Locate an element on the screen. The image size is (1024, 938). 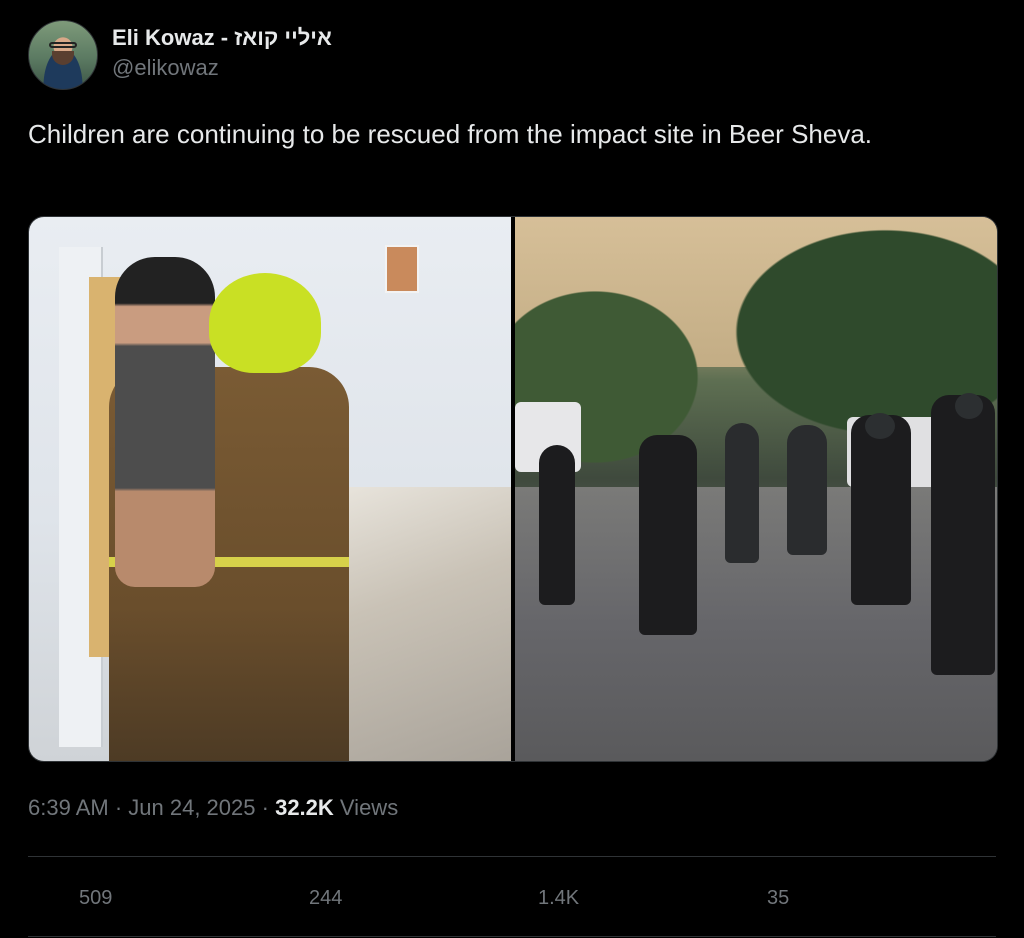
views-label: Views is located at coordinates (366, 807).